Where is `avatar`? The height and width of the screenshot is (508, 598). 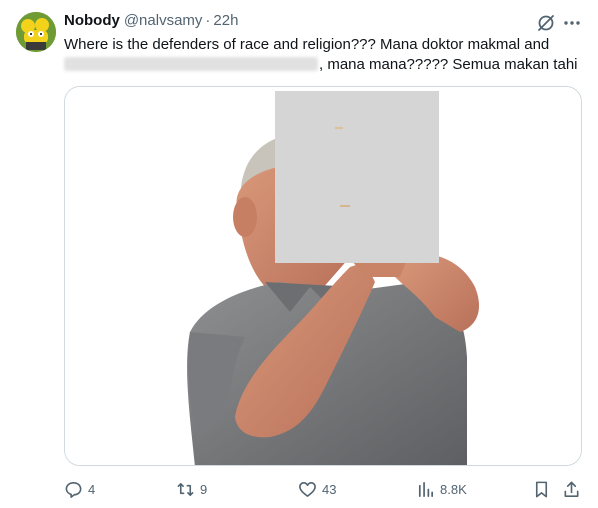
avatar is located at coordinates (36, 32).